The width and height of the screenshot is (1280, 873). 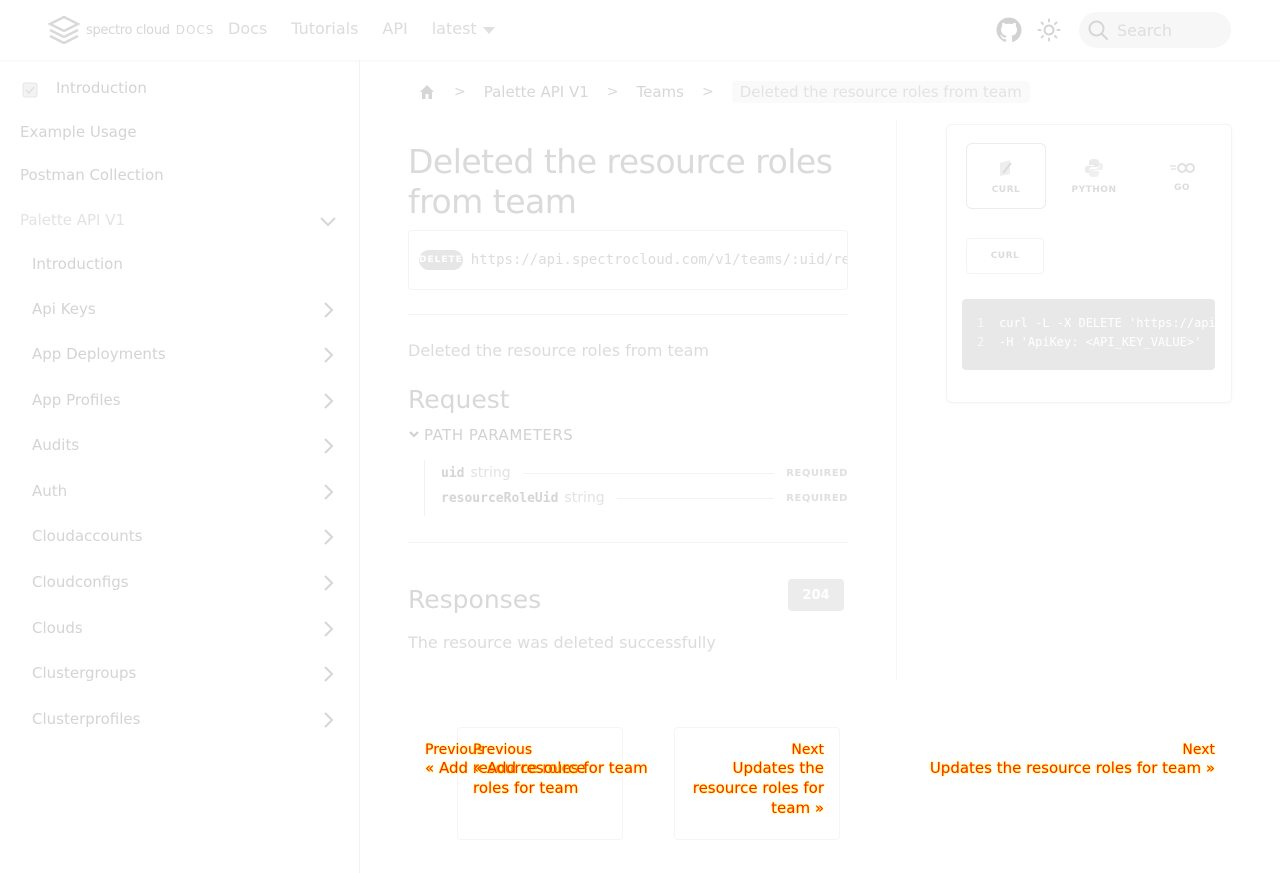 What do you see at coordinates (424, 488) in the screenshot?
I see `params-rail` at bounding box center [424, 488].